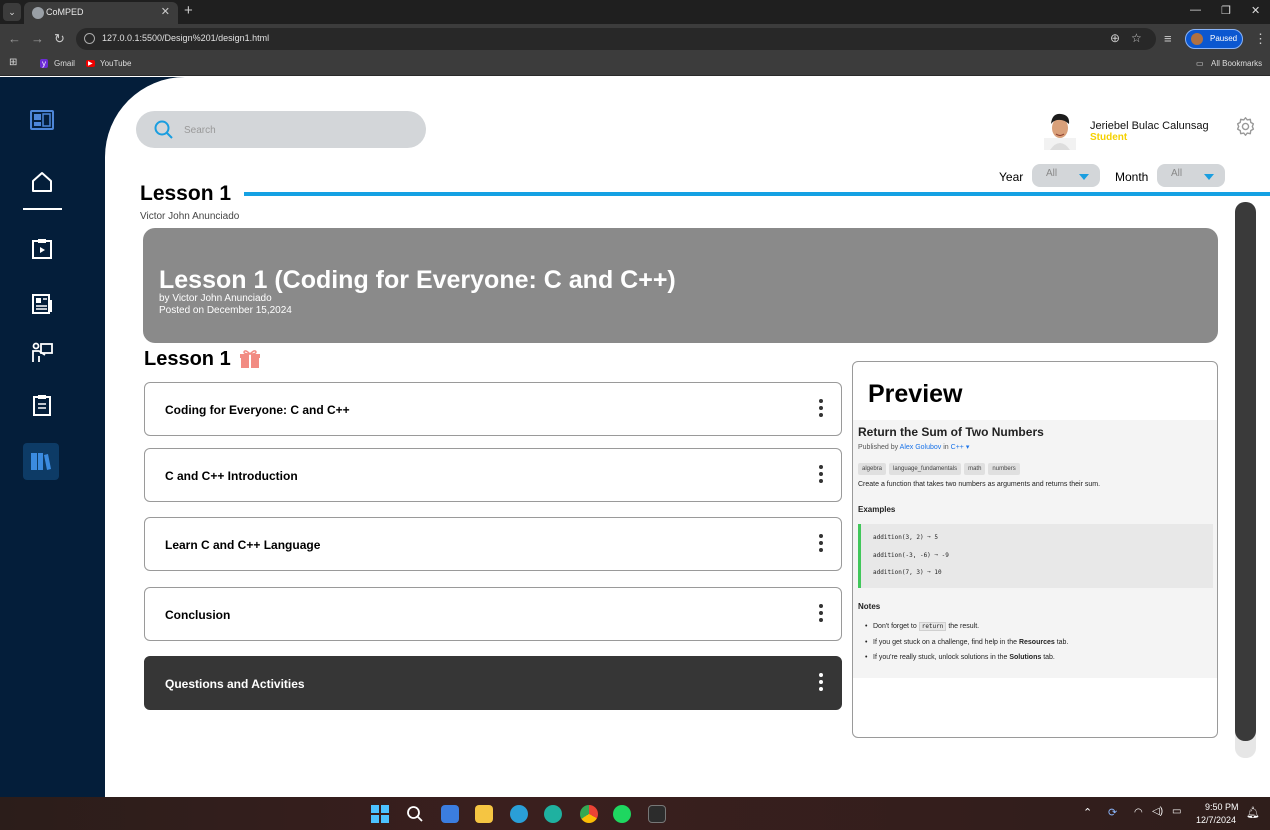 This screenshot has height=830, width=1270. Describe the element at coordinates (975, 469) in the screenshot. I see `tag: math` at that location.